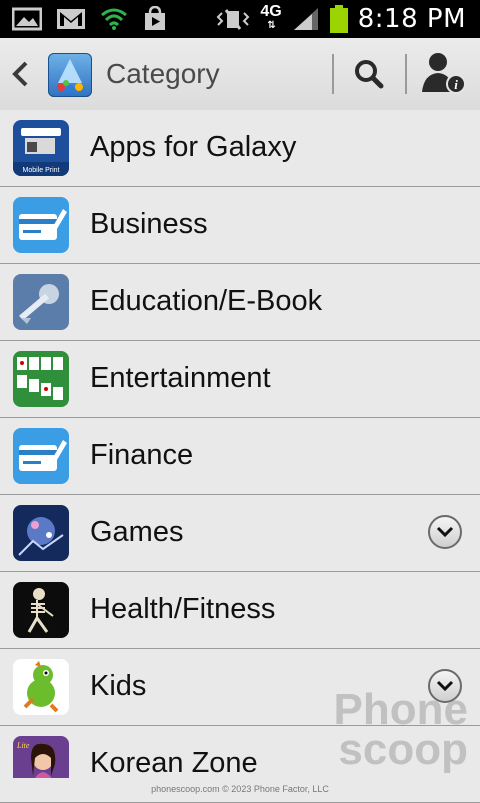 Image resolution: width=480 pixels, height=803 pixels. What do you see at coordinates (155, 18) in the screenshot?
I see `play-store-notification-icon` at bounding box center [155, 18].